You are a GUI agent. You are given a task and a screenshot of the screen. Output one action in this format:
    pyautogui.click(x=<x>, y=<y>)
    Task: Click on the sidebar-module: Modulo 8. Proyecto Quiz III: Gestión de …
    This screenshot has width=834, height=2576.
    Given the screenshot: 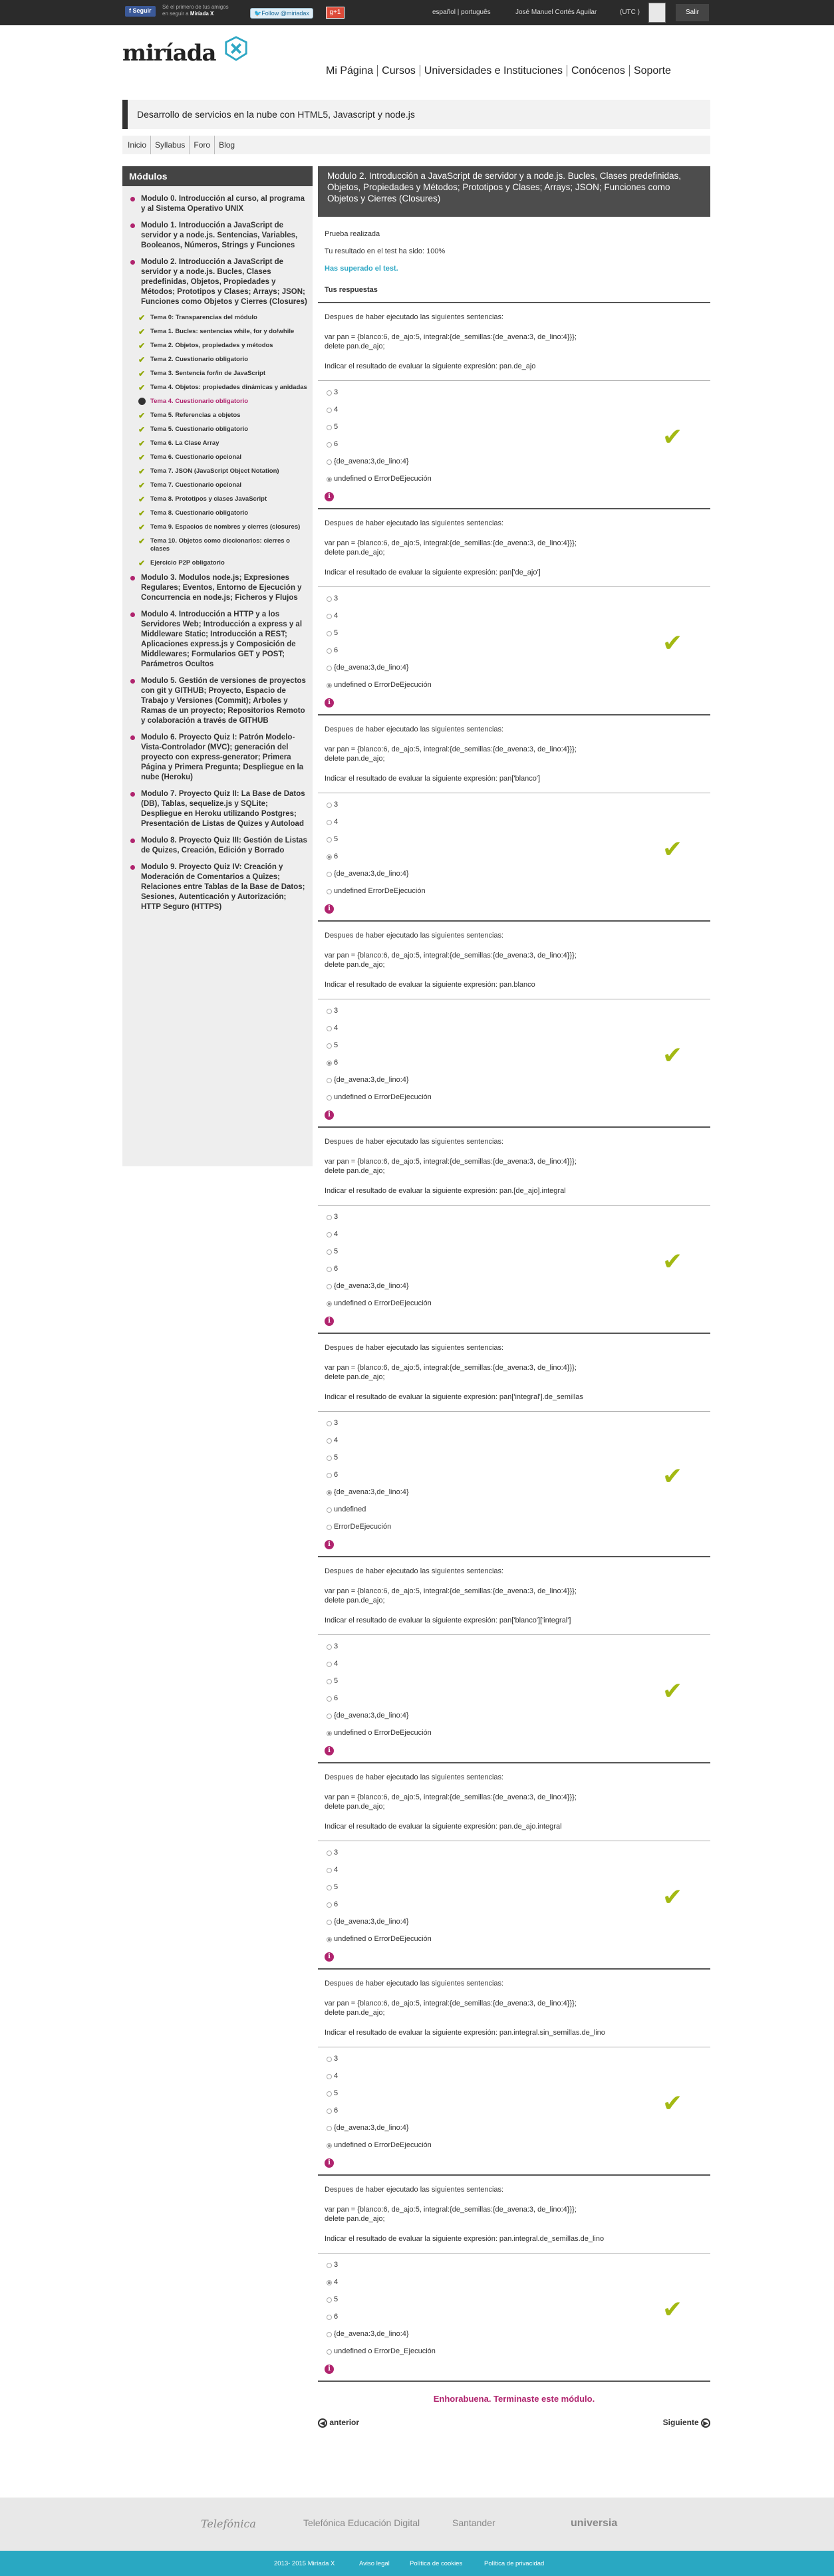 What is the action you would take?
    pyautogui.click(x=218, y=846)
    